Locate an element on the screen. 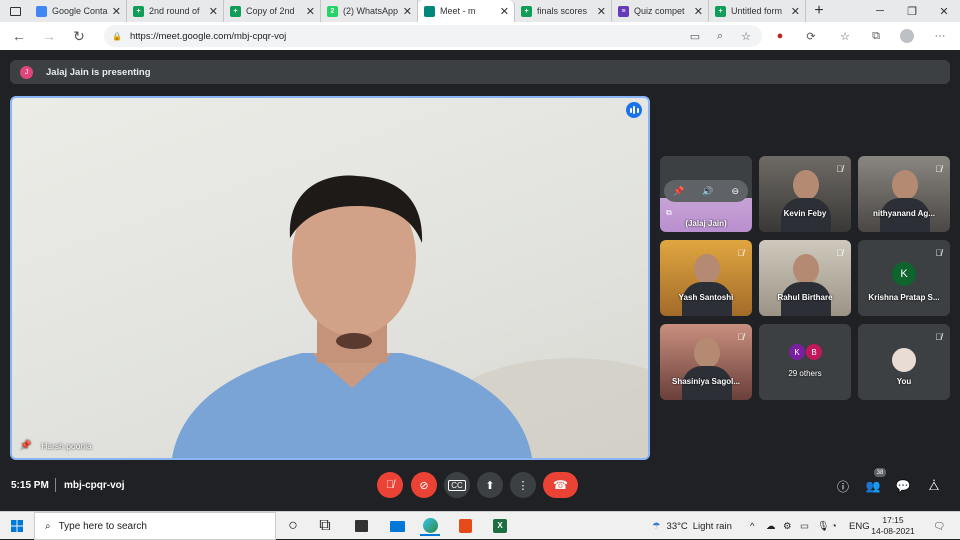 This screenshot has height=540, width=960. hang-up-icon: ☎ is located at coordinates (560, 485).